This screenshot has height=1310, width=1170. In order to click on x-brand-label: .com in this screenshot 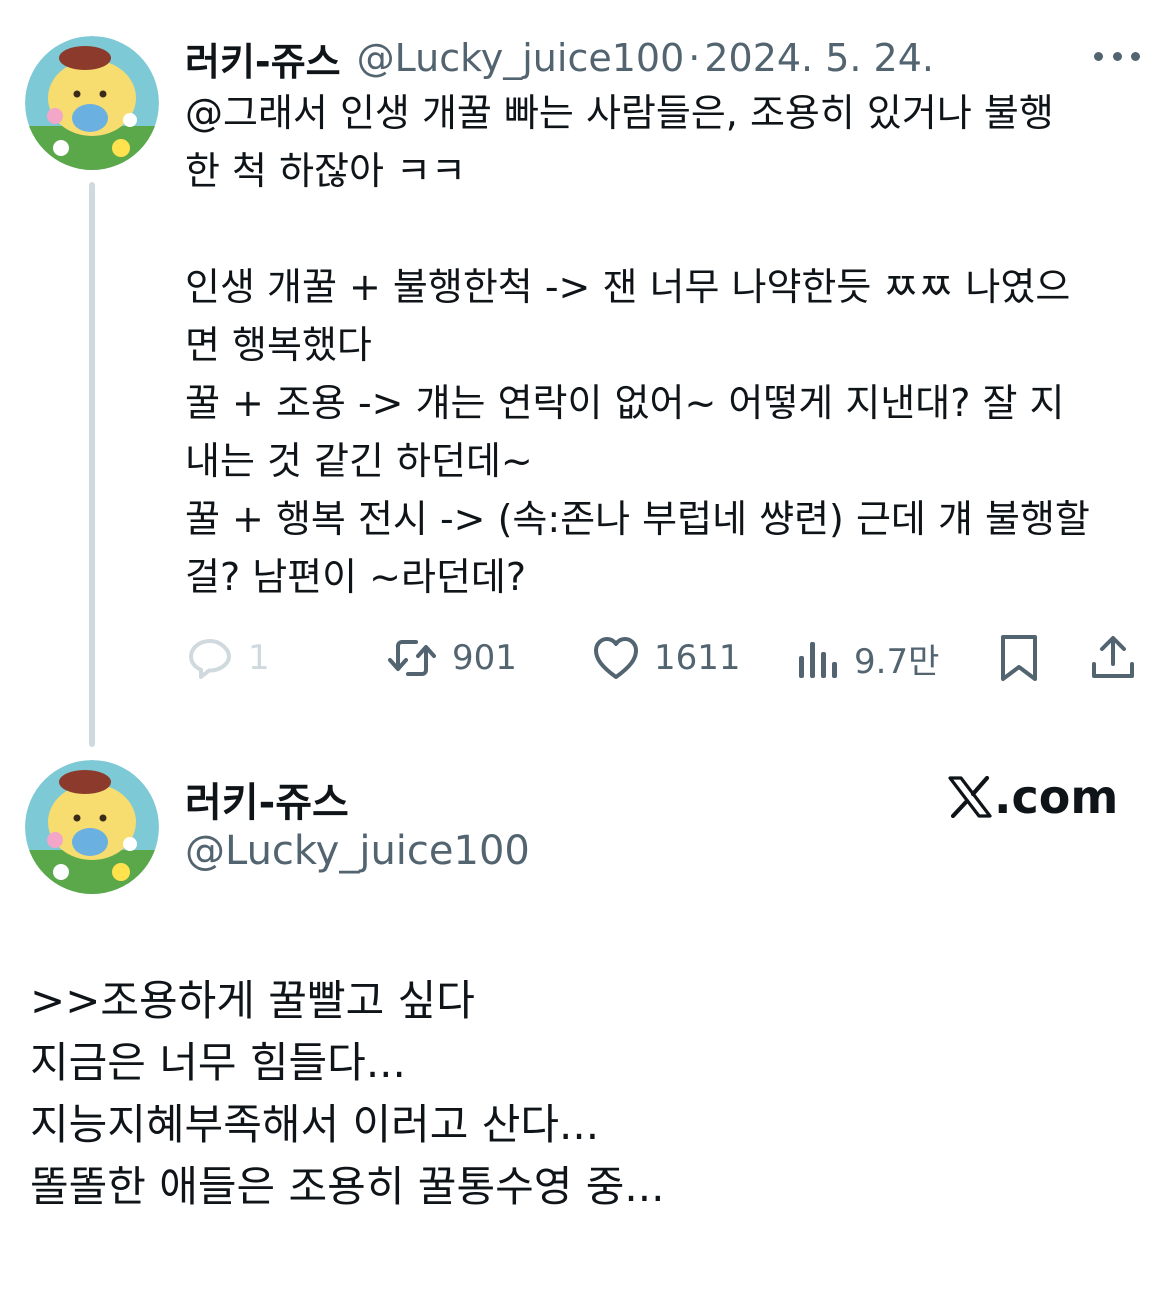, I will do `click(1033, 797)`.